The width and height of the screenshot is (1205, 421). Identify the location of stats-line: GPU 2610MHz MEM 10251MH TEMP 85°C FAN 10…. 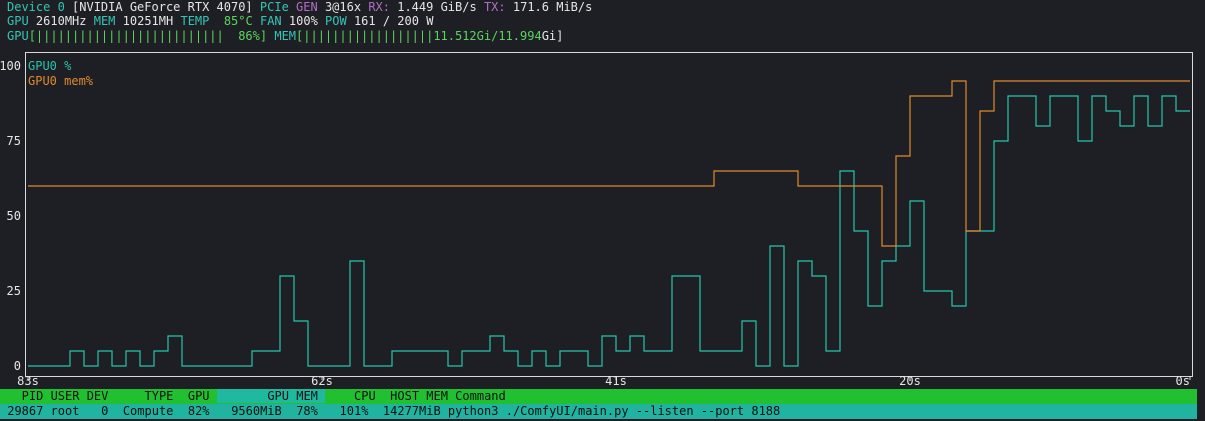
(220, 21).